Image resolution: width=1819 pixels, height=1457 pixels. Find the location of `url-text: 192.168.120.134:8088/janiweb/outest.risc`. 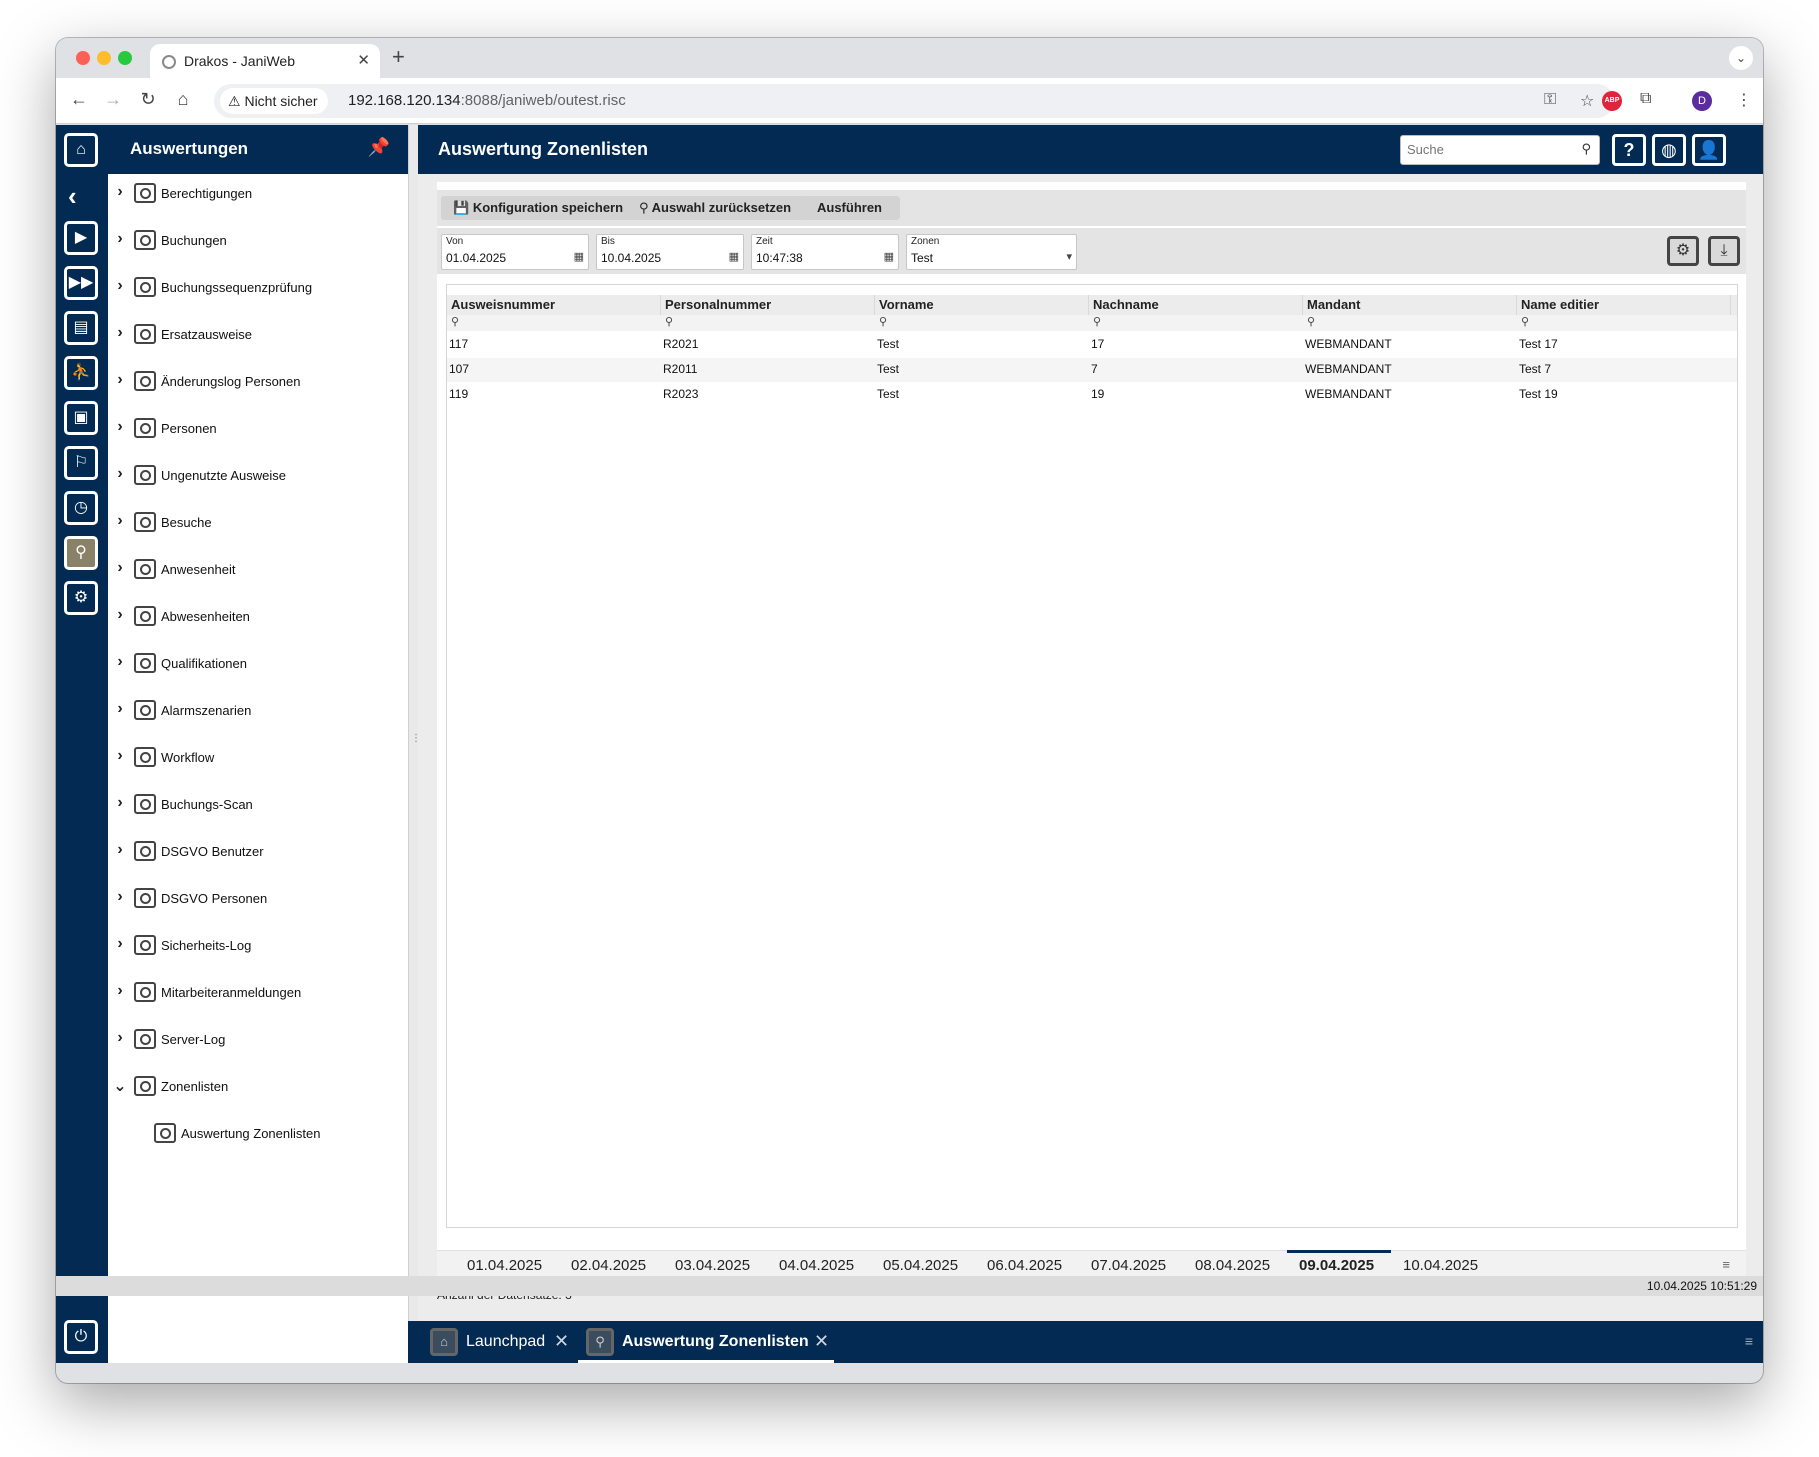

url-text: 192.168.120.134:8088/janiweb/outest.risc is located at coordinates (487, 100).